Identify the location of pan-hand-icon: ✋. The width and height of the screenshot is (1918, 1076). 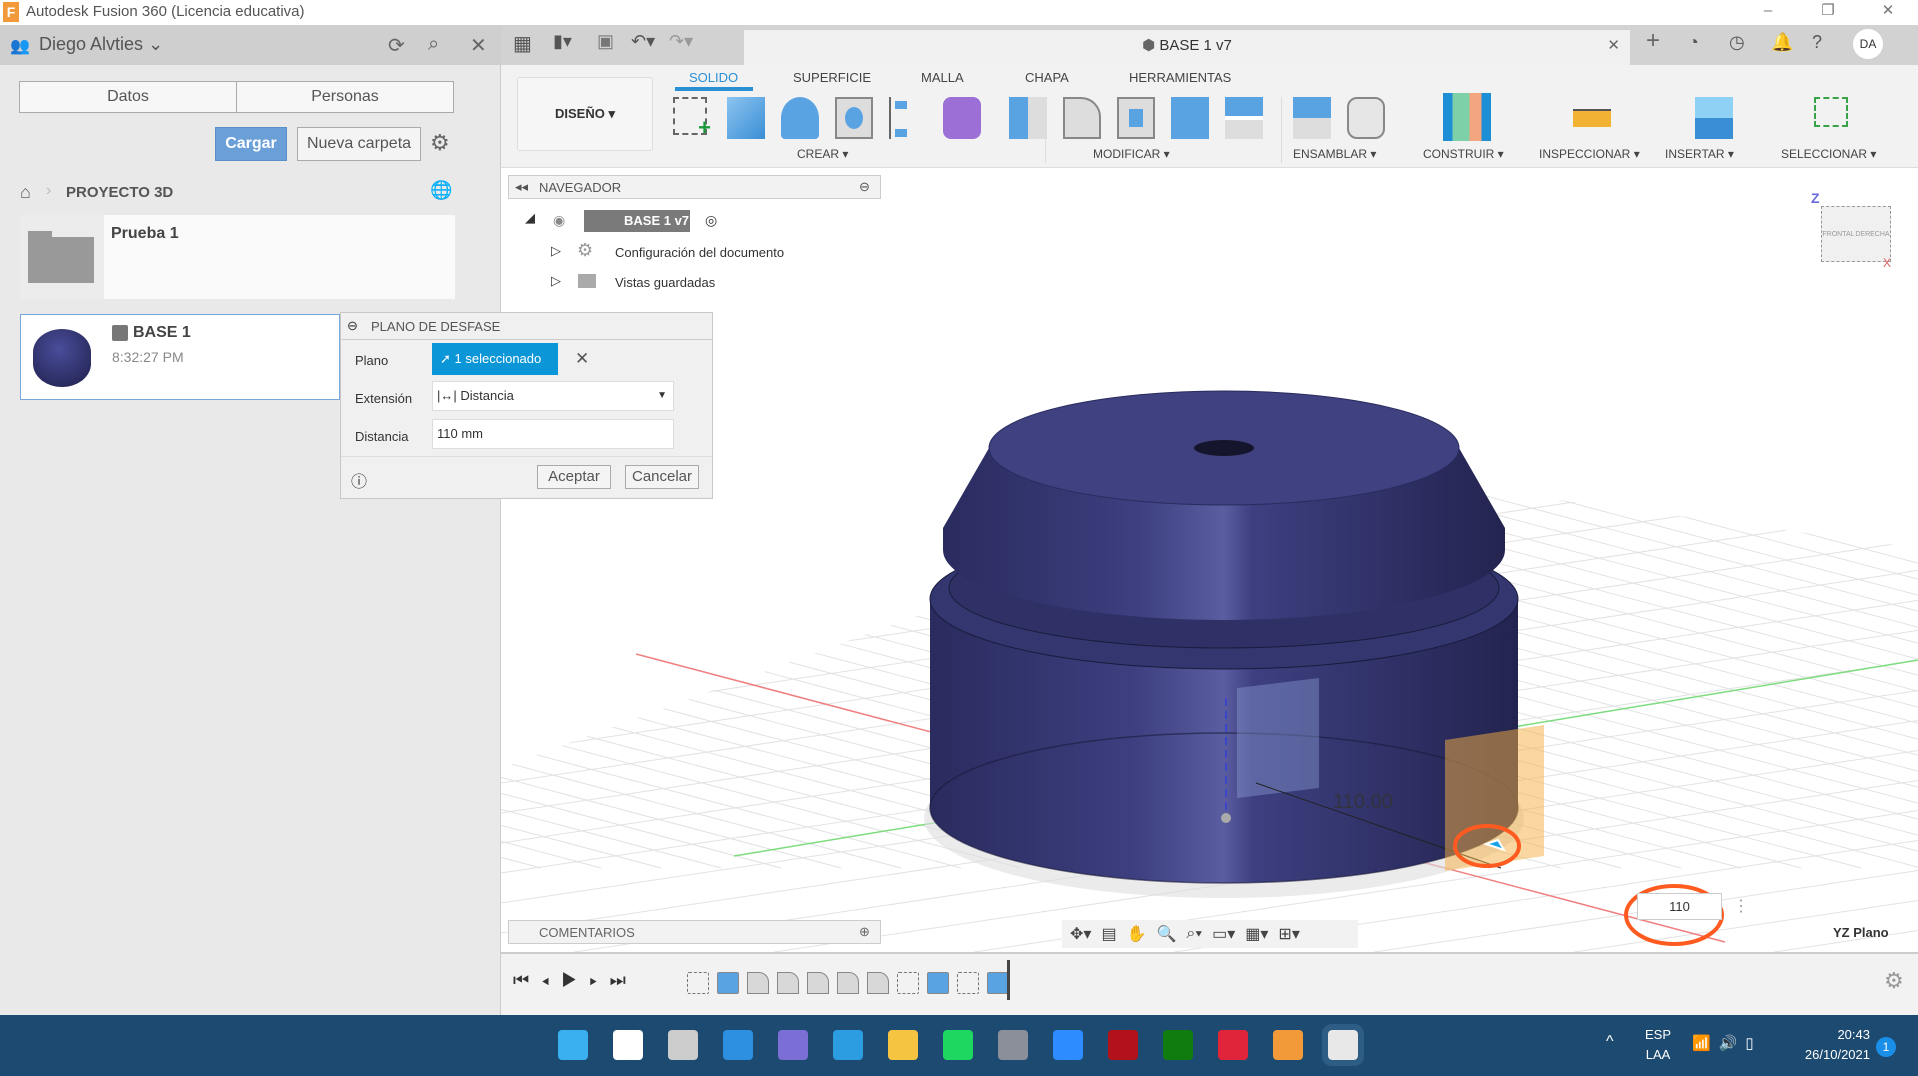
(1137, 934).